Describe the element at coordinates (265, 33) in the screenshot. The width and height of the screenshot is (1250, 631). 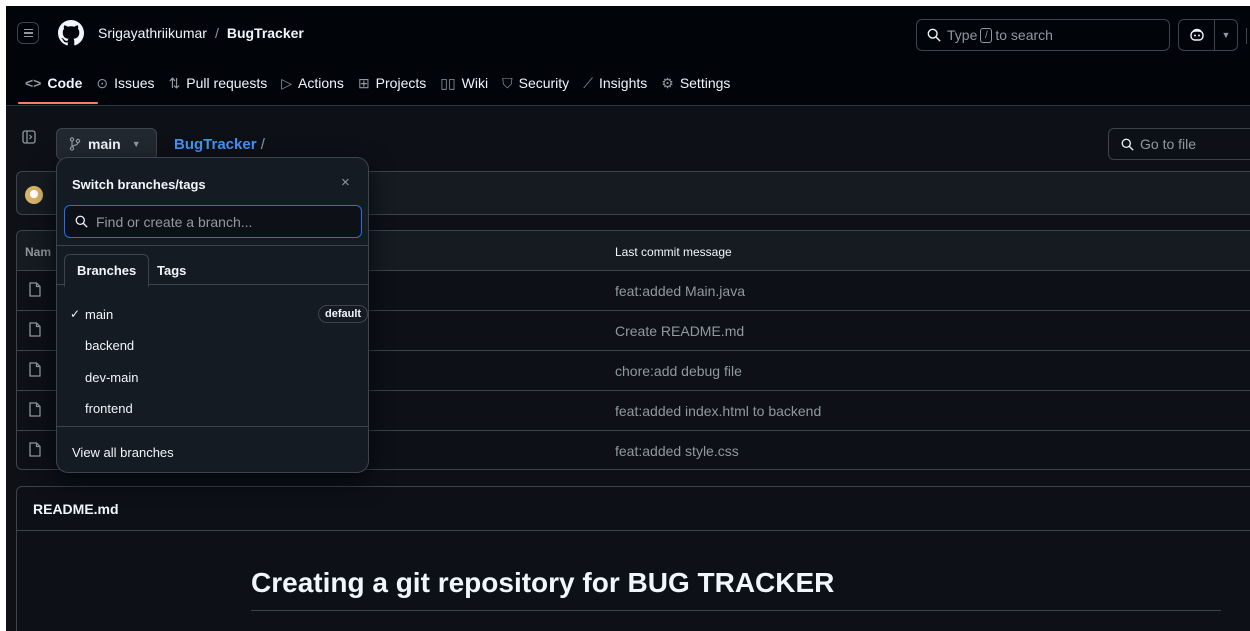
I see `repo-link: BugTracker` at that location.